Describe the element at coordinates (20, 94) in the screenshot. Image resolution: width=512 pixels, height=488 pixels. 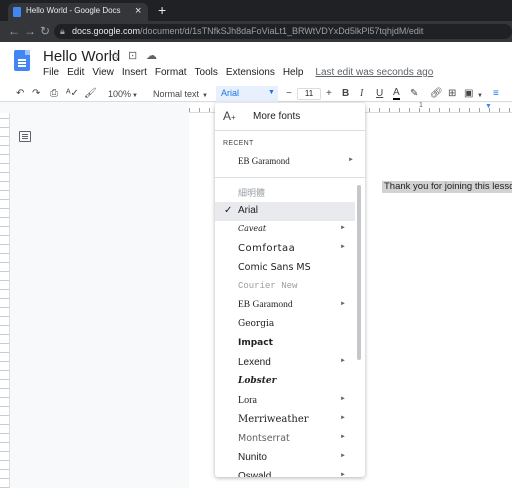
I see `undo-icon: ↶` at that location.